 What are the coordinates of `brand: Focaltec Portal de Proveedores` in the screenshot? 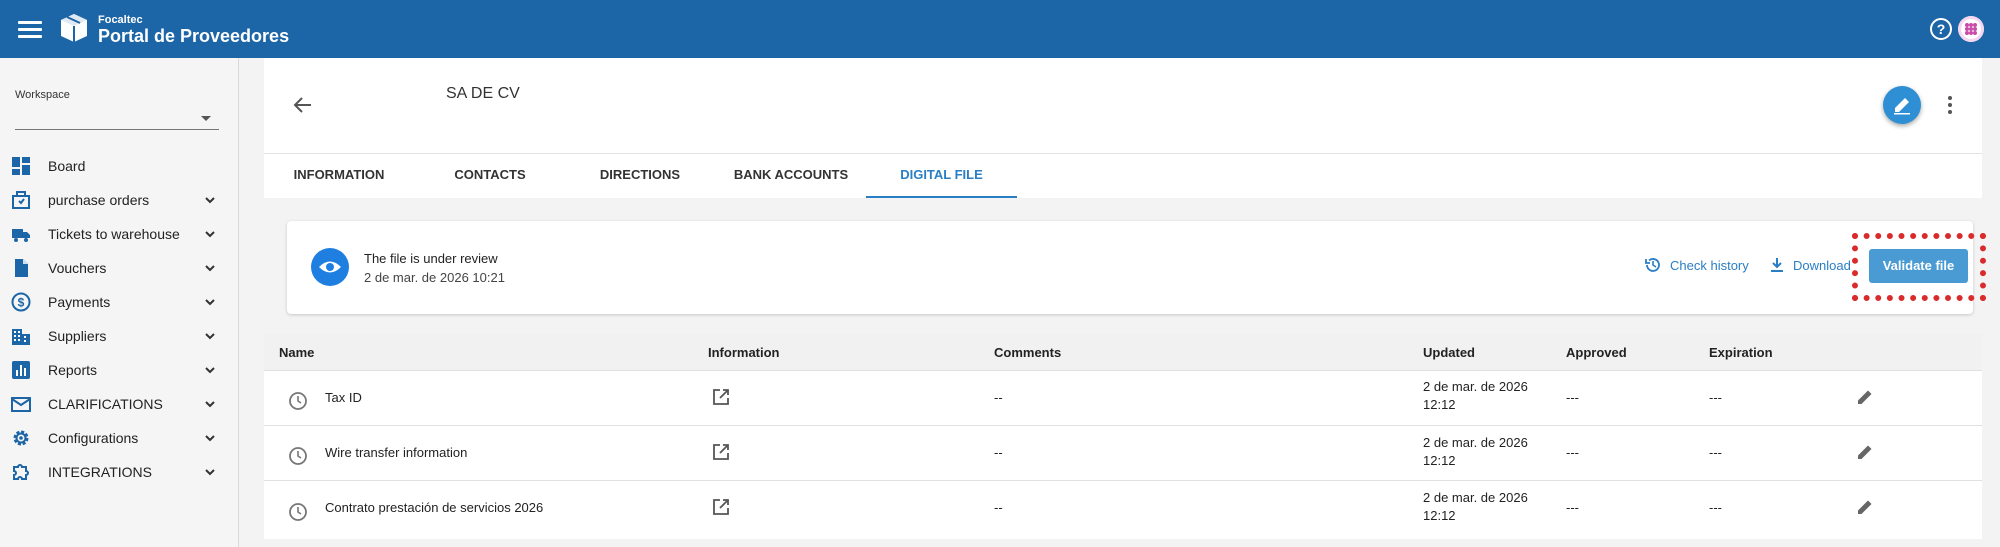 It's located at (193, 30).